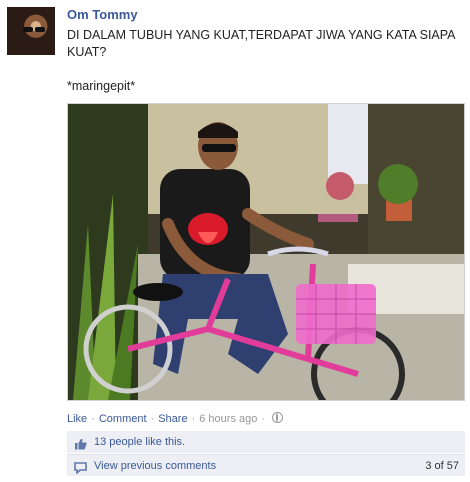  Describe the element at coordinates (102, 14) in the screenshot. I see `post-author-name: Om Tommy` at that location.